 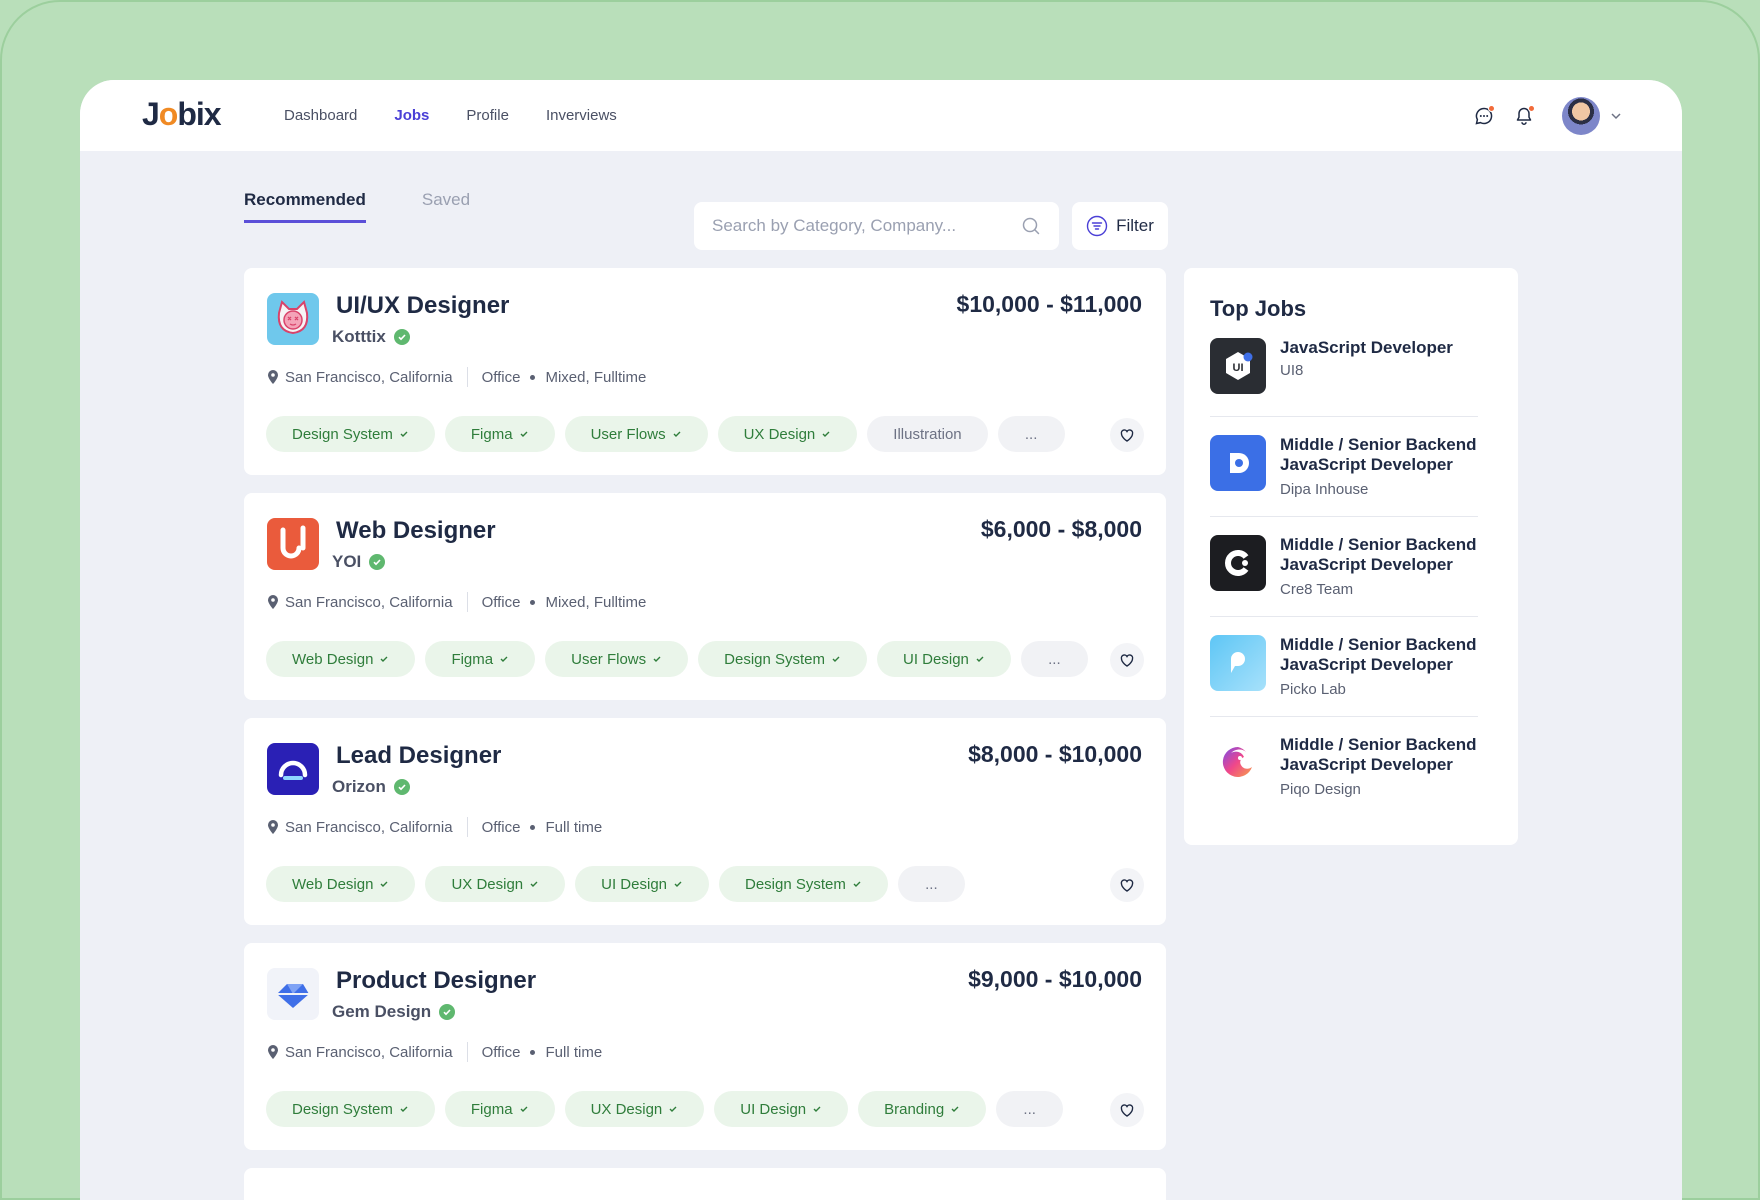 What do you see at coordinates (293, 542) in the screenshot?
I see `yoi-logo-icon` at bounding box center [293, 542].